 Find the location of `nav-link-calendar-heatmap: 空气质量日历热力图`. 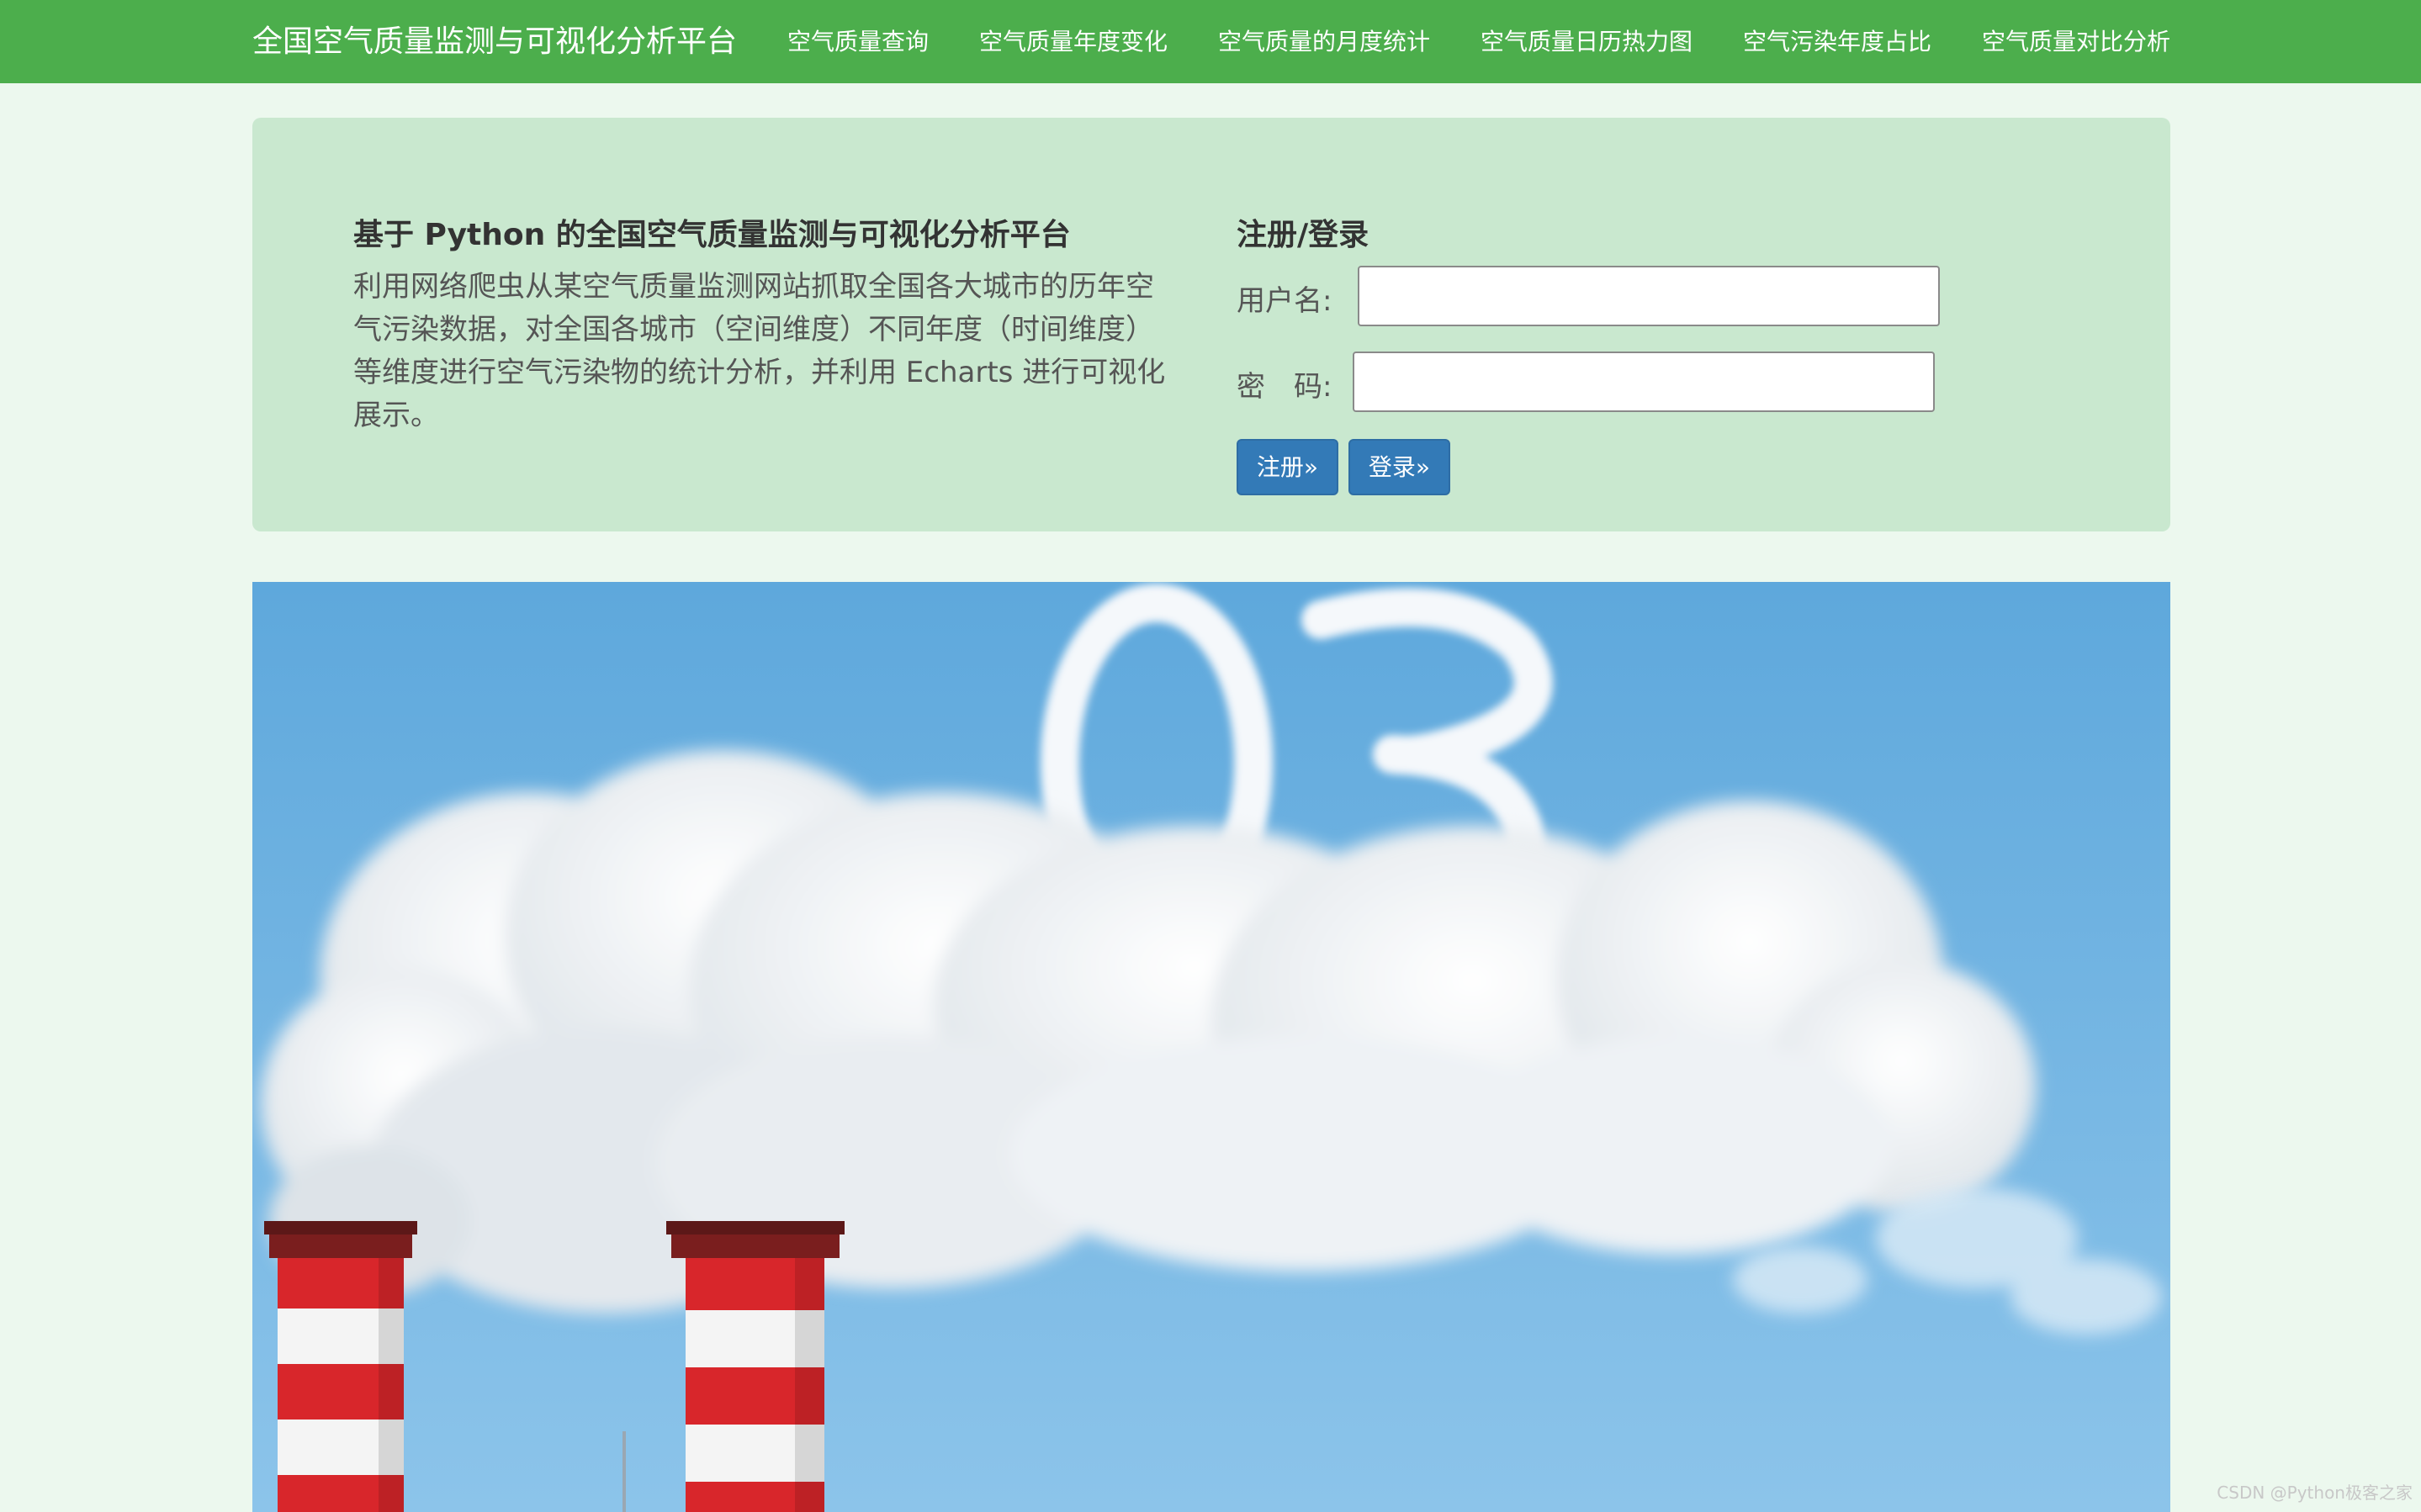

nav-link-calendar-heatmap: 空气质量日历热力图 is located at coordinates (1587, 41).